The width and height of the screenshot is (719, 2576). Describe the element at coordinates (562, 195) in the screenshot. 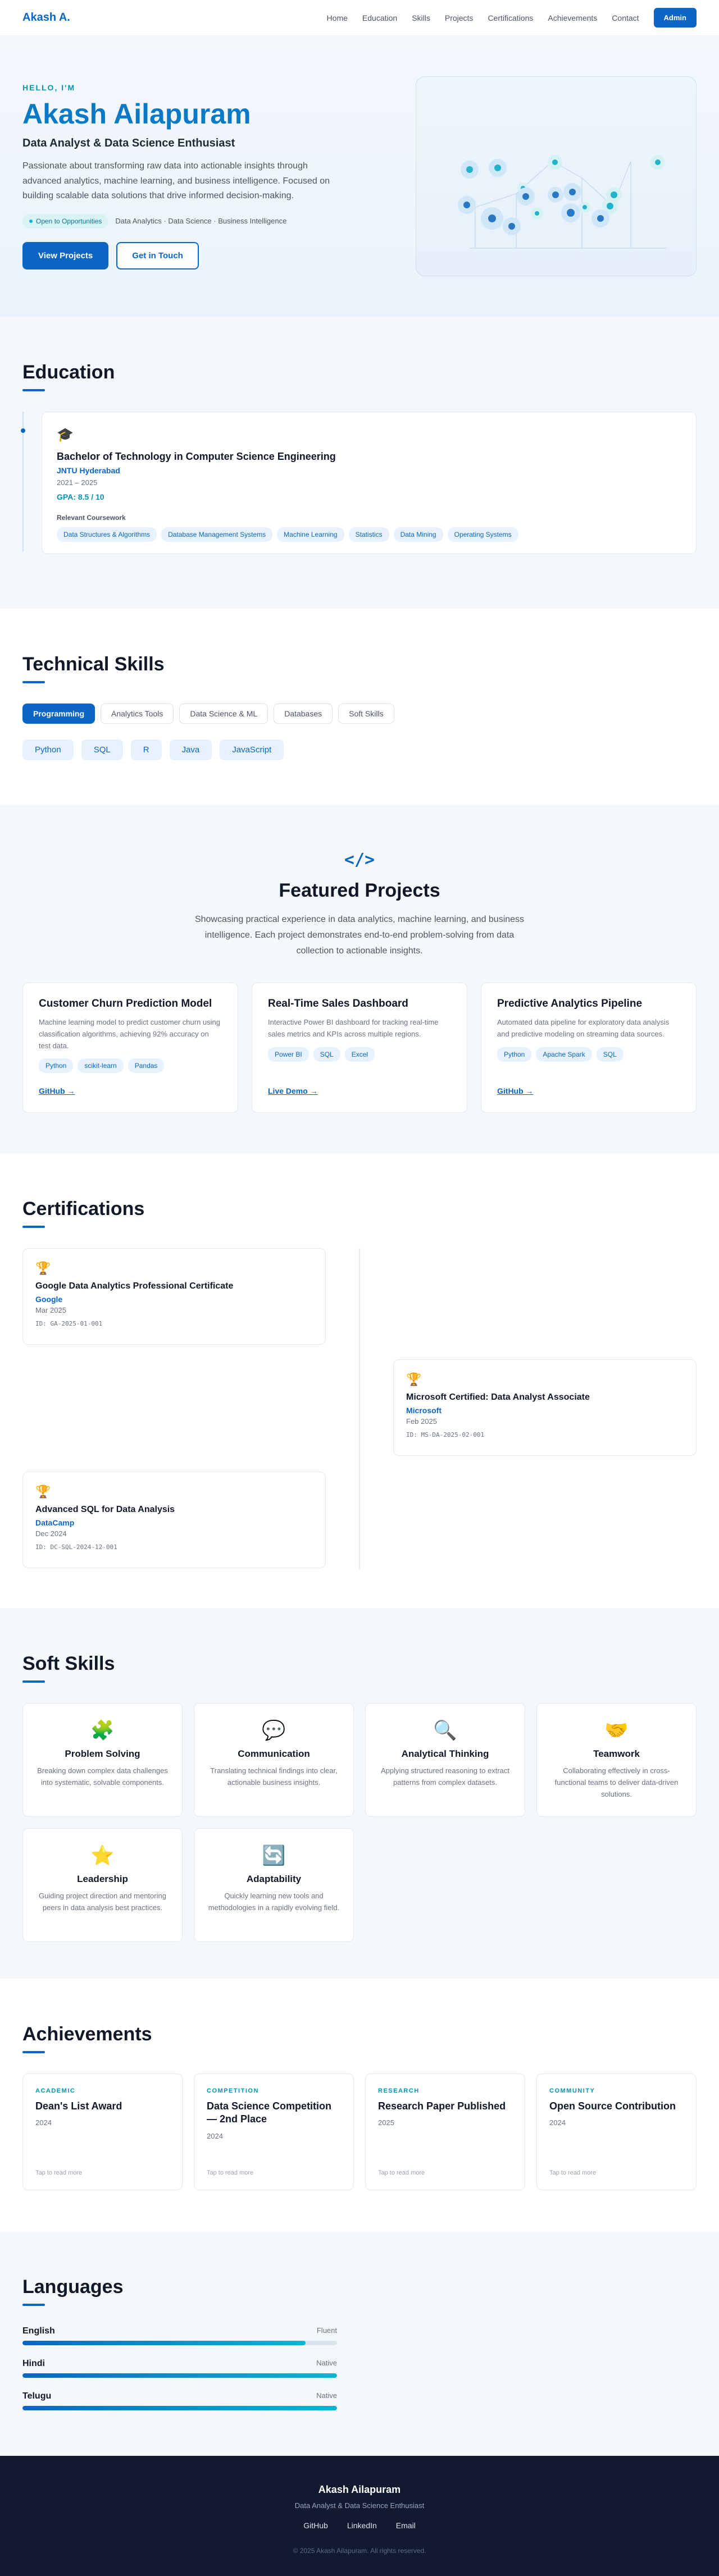

I see `data-node-icons` at that location.